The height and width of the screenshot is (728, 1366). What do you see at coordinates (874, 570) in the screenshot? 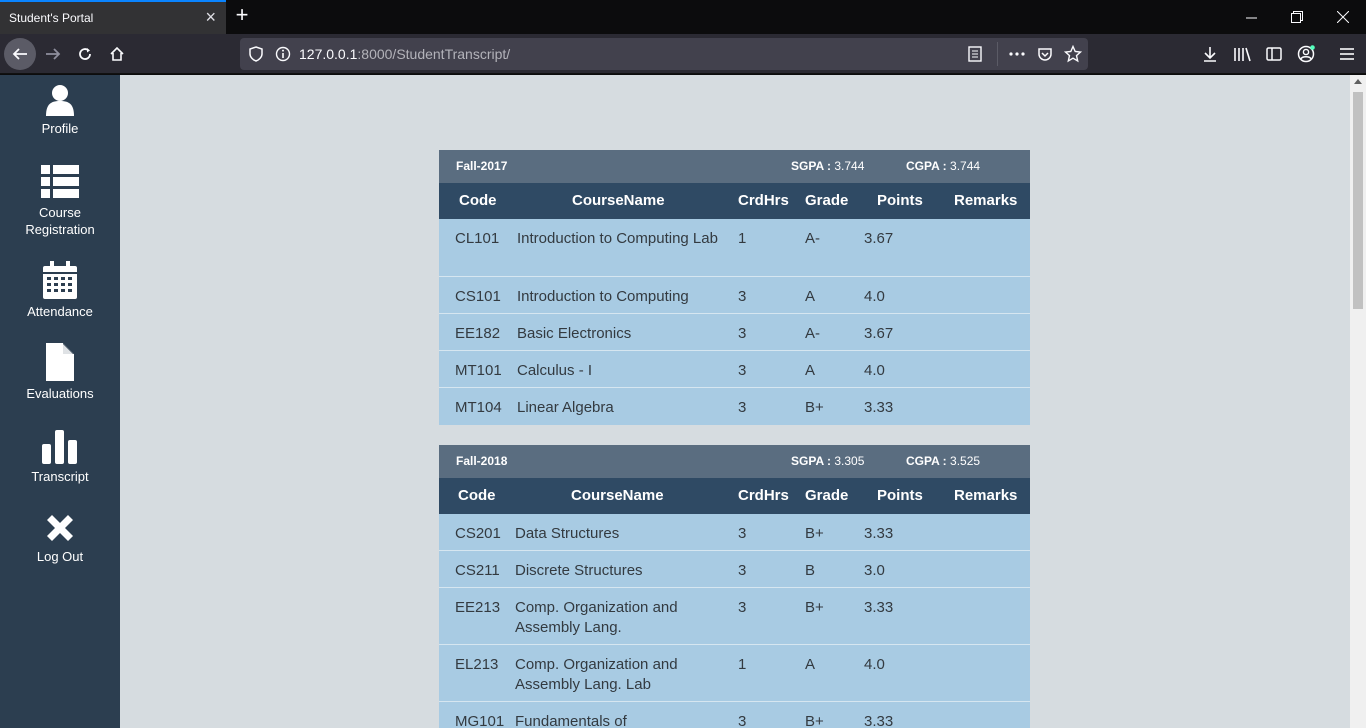
I see `points: 3.0` at bounding box center [874, 570].